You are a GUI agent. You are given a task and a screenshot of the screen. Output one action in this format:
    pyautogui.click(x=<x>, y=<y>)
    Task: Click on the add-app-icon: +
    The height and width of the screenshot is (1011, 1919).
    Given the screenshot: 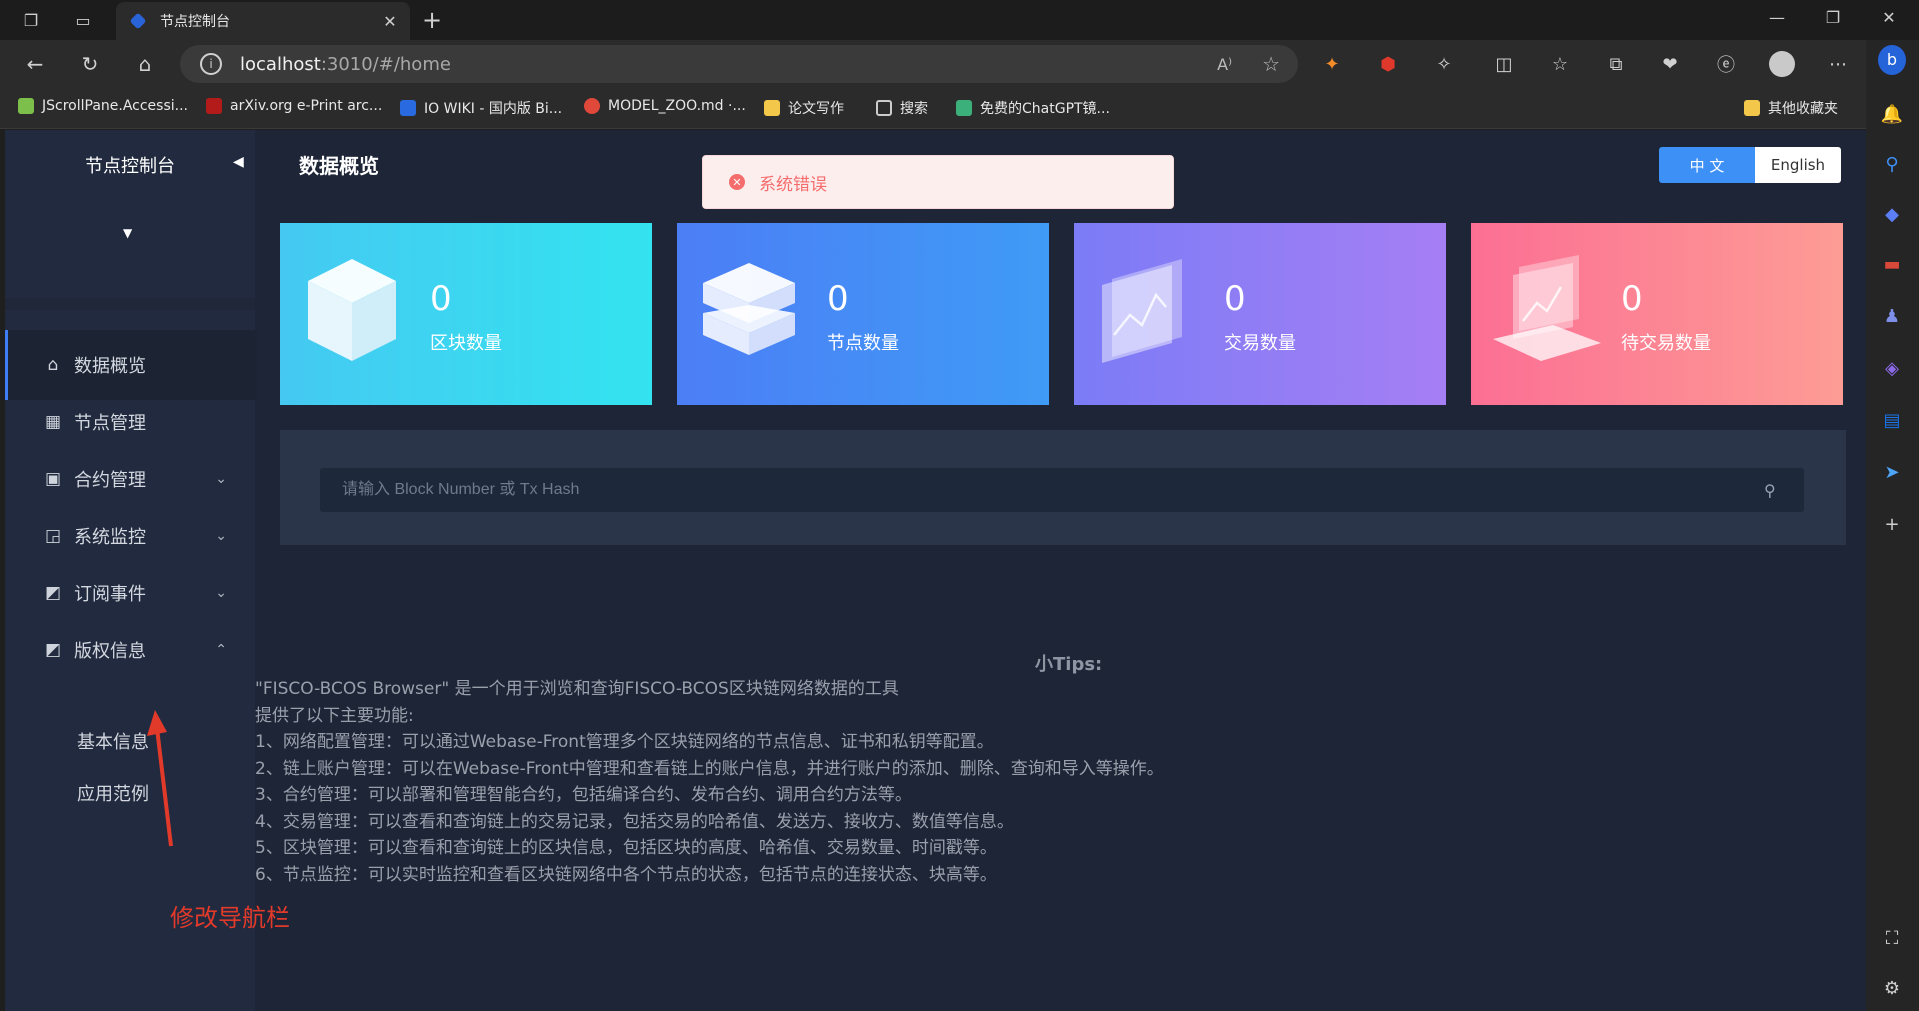 What is the action you would take?
    pyautogui.click(x=1892, y=524)
    